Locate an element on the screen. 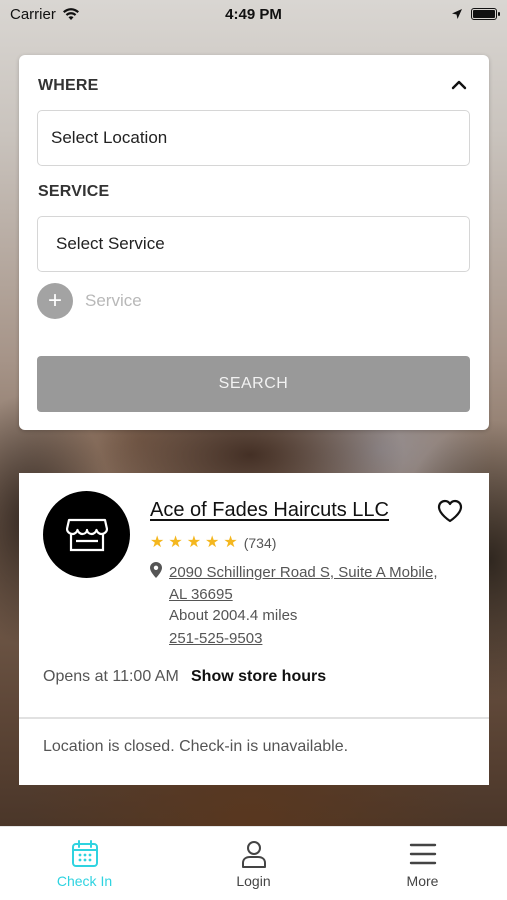 The width and height of the screenshot is (507, 900). star-rating: ★ ★ ★ ★ ★ (734) is located at coordinates (213, 543).